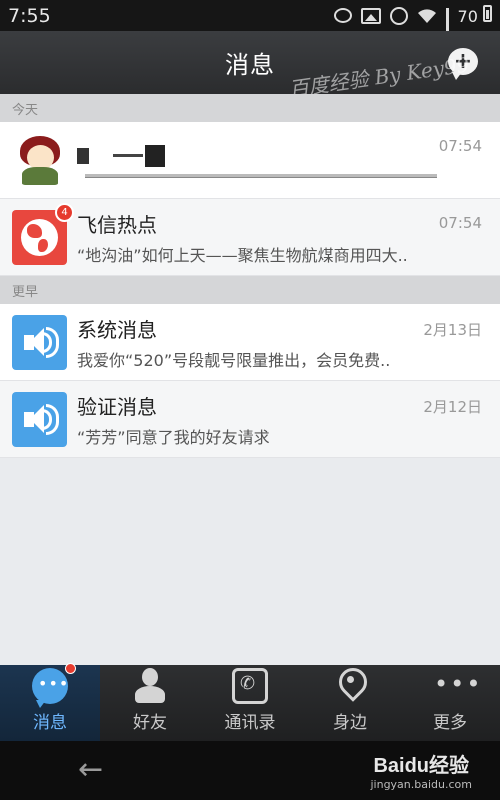 This screenshot has width=500, height=800. What do you see at coordinates (250, 770) in the screenshot?
I see `system-nav-bar: ← Baidu经验 jingyan.baidu.com` at bounding box center [250, 770].